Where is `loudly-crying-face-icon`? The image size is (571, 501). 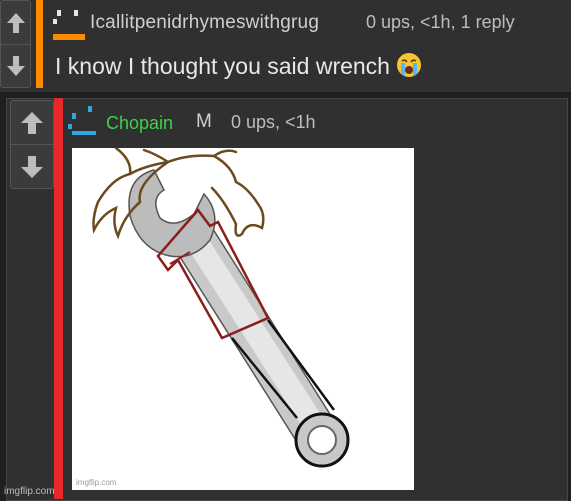 loudly-crying-face-icon is located at coordinates (408, 65).